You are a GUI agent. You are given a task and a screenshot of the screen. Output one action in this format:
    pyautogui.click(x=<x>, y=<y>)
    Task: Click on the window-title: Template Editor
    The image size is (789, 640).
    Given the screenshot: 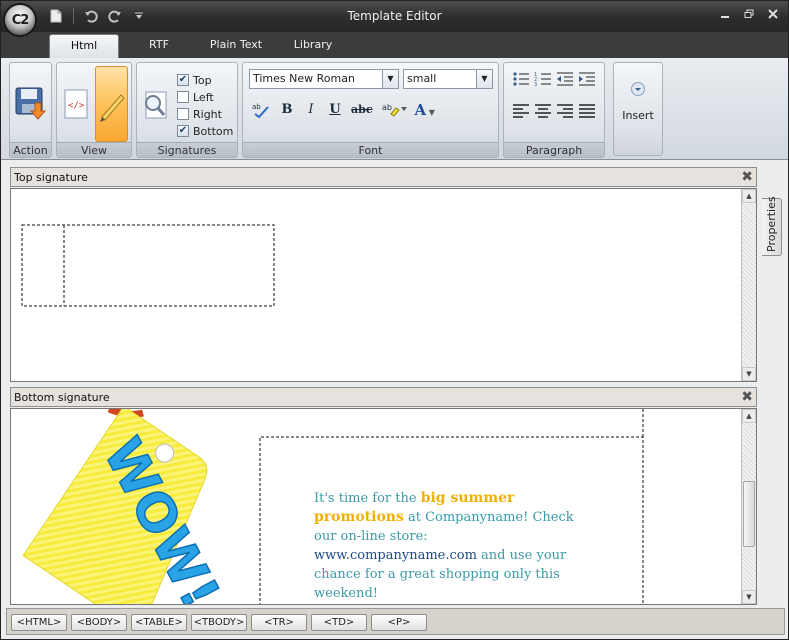 What is the action you would take?
    pyautogui.click(x=394, y=16)
    